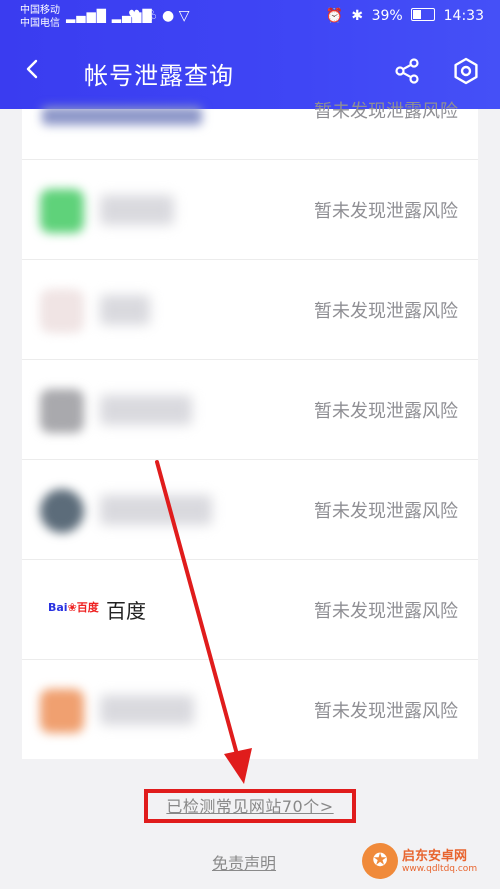 This screenshot has width=500, height=889. What do you see at coordinates (387, 16) in the screenshot?
I see `battery-percent: 39%` at bounding box center [387, 16].